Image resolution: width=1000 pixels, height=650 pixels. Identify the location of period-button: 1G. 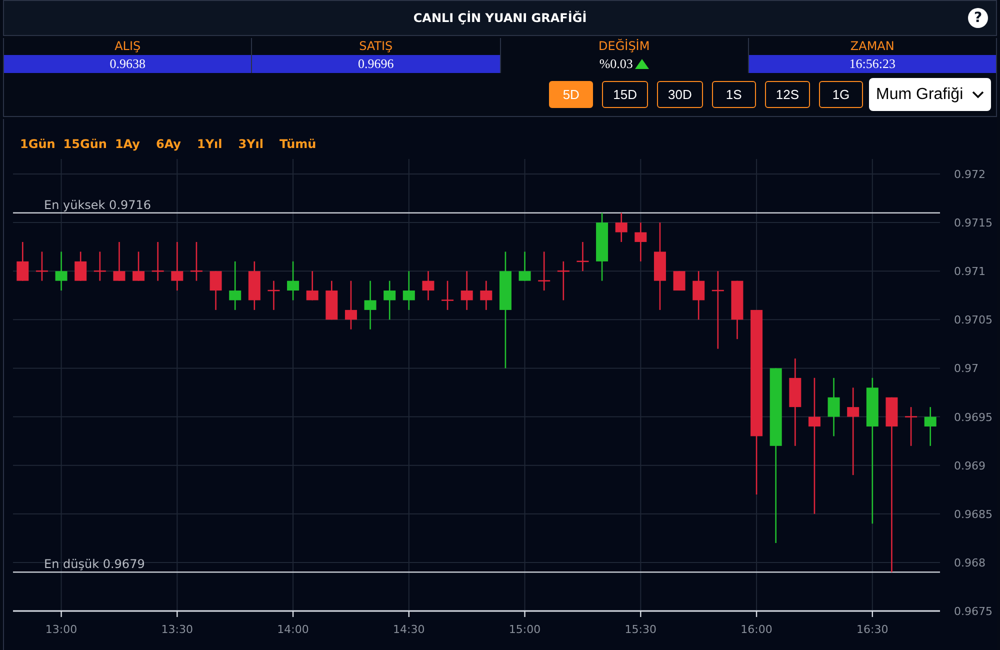
(841, 94).